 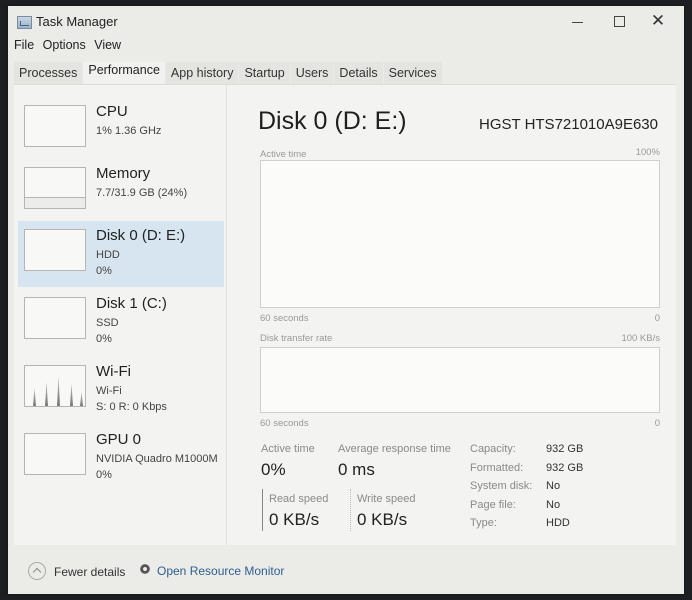 What do you see at coordinates (123, 173) in the screenshot?
I see `sidebar-item-label: Memory` at bounding box center [123, 173].